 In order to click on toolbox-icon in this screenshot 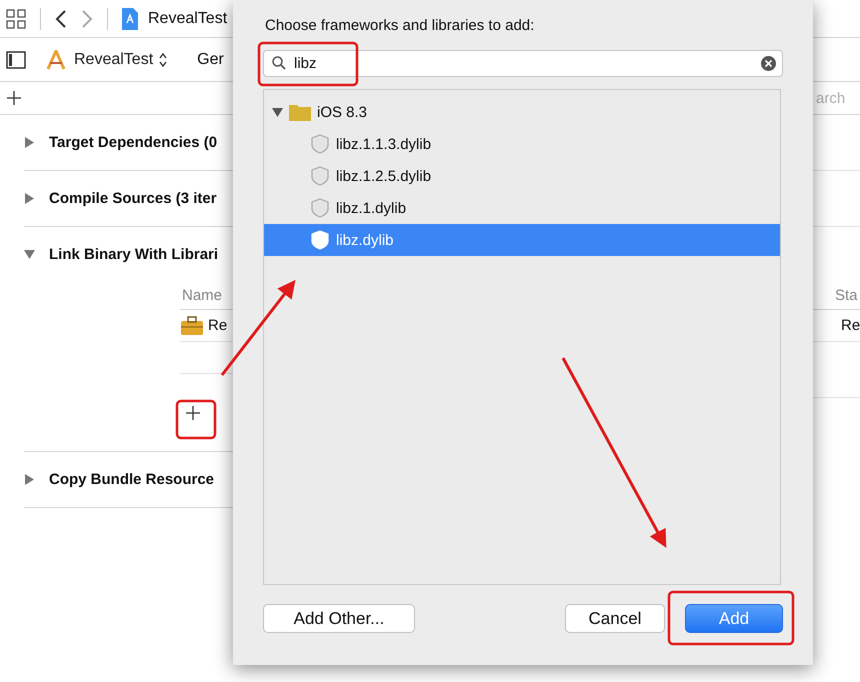, I will do `click(192, 326)`.